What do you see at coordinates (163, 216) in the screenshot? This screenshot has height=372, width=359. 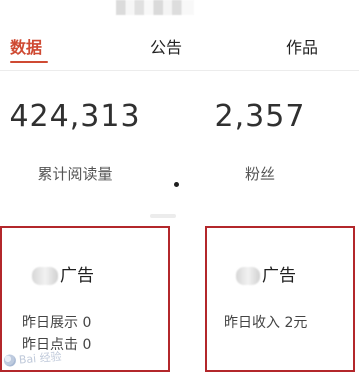 I see `blurred-divider` at bounding box center [163, 216].